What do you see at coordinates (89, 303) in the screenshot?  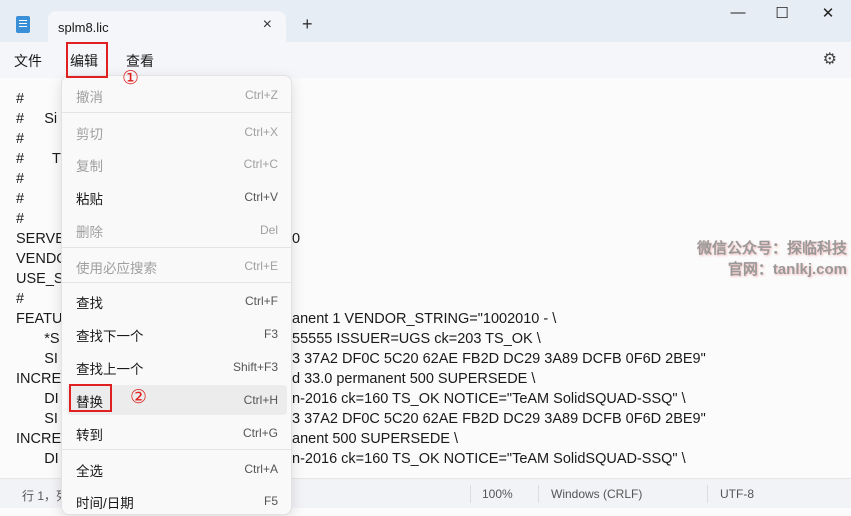 I see `menu-item-label: 查找` at bounding box center [89, 303].